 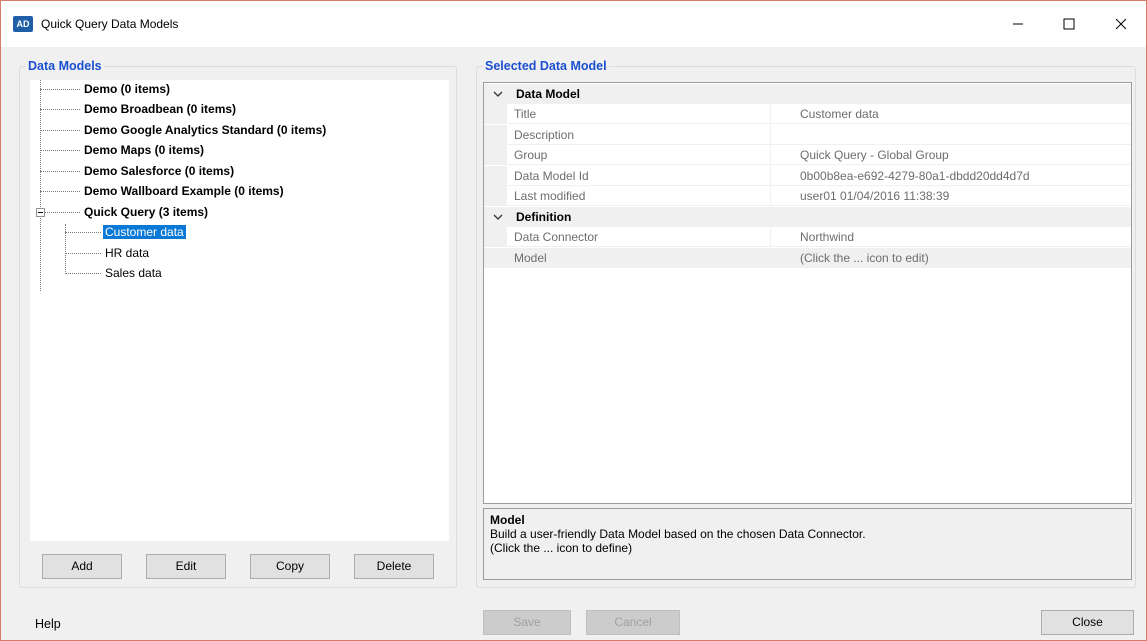 I want to click on property-value: Northwind, so click(x=951, y=237).